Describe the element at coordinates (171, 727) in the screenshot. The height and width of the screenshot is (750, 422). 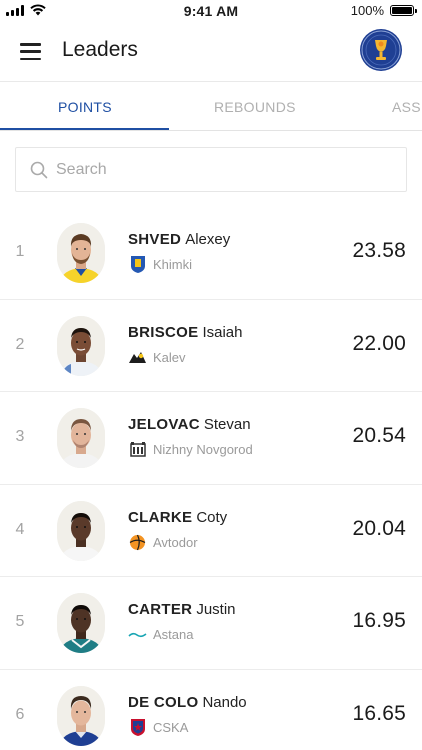
I see `team-name: CSKA` at that location.